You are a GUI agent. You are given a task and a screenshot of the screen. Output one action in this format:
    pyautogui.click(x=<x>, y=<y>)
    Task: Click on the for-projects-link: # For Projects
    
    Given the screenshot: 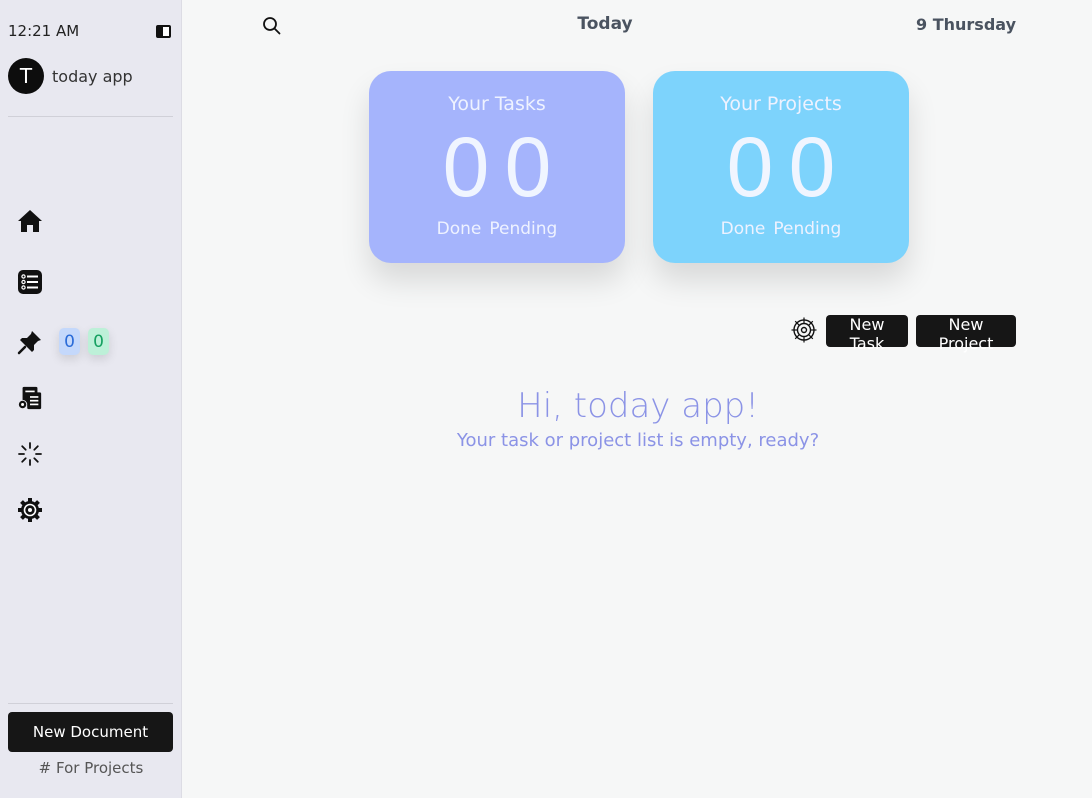 What is the action you would take?
    pyautogui.click(x=91, y=768)
    